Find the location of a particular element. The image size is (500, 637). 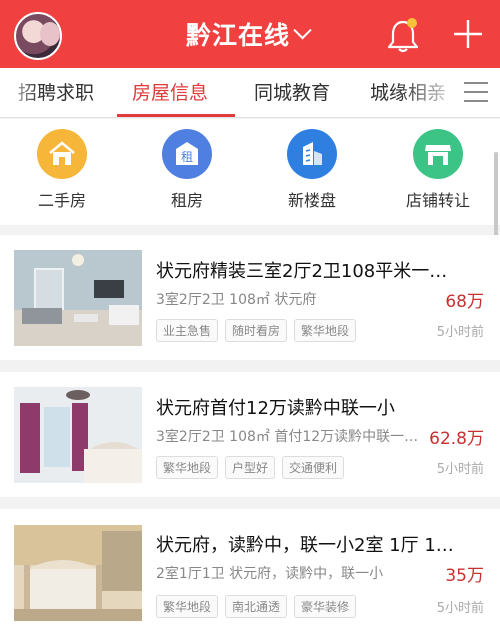

active-tab-indicator is located at coordinates (176, 115).